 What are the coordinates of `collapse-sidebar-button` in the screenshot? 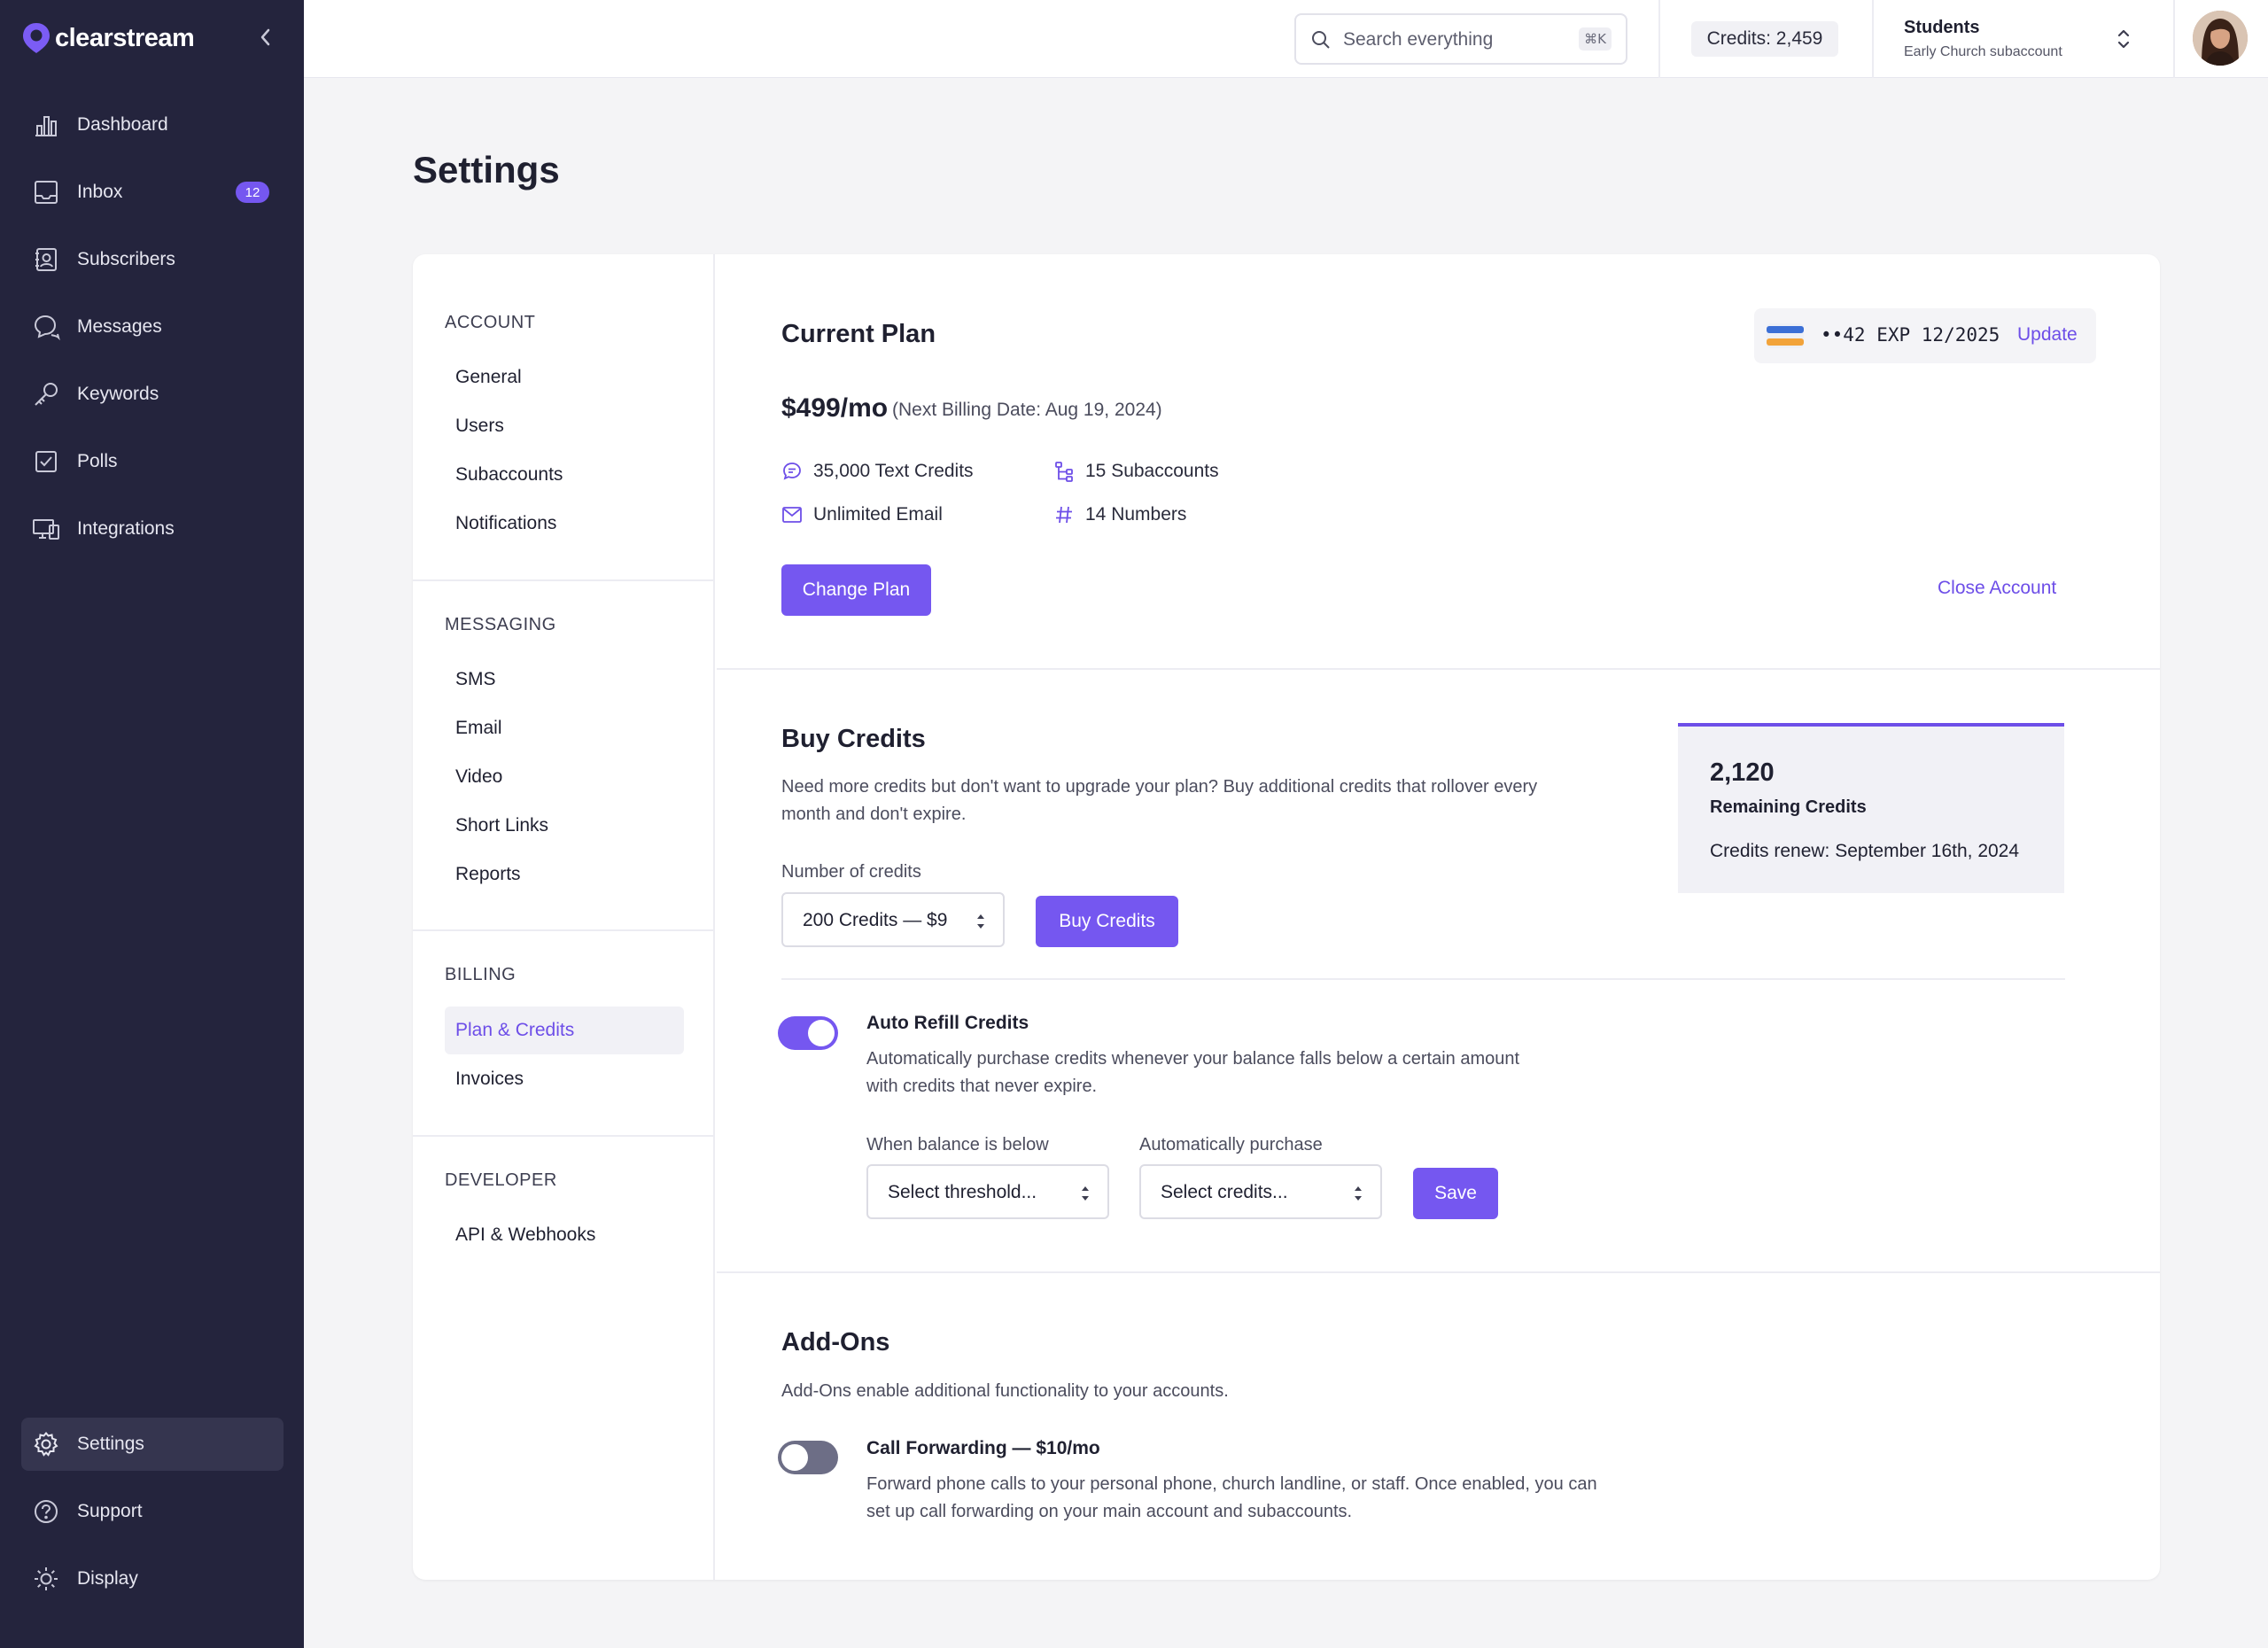 It's located at (265, 37).